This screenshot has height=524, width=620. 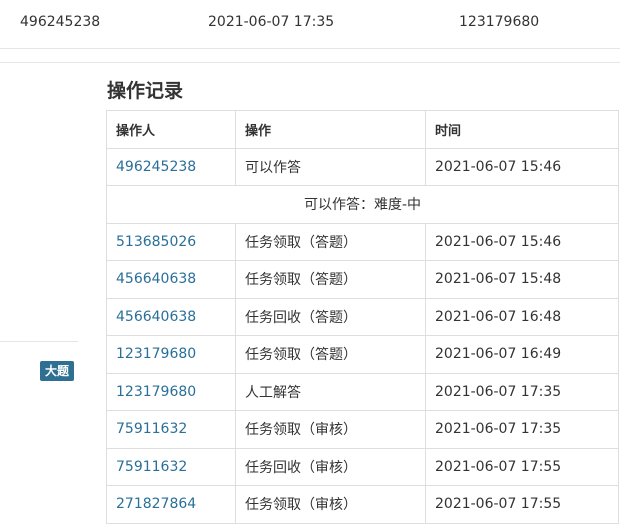 I want to click on summary-user-id: 496245238, so click(x=60, y=22).